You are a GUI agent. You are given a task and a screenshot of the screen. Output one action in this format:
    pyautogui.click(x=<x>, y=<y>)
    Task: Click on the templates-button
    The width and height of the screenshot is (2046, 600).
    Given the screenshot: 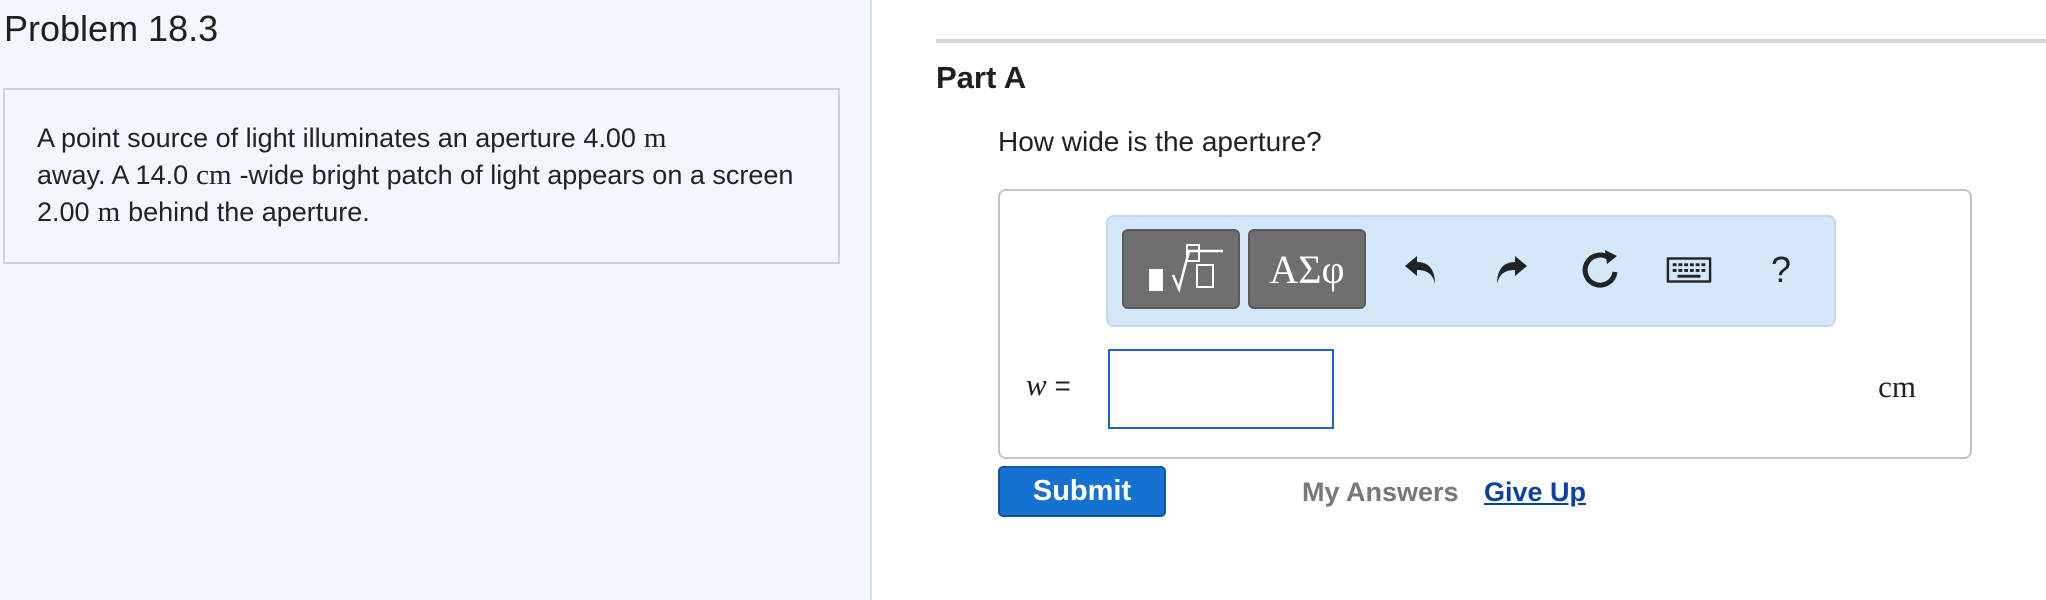 What is the action you would take?
    pyautogui.click(x=1181, y=269)
    